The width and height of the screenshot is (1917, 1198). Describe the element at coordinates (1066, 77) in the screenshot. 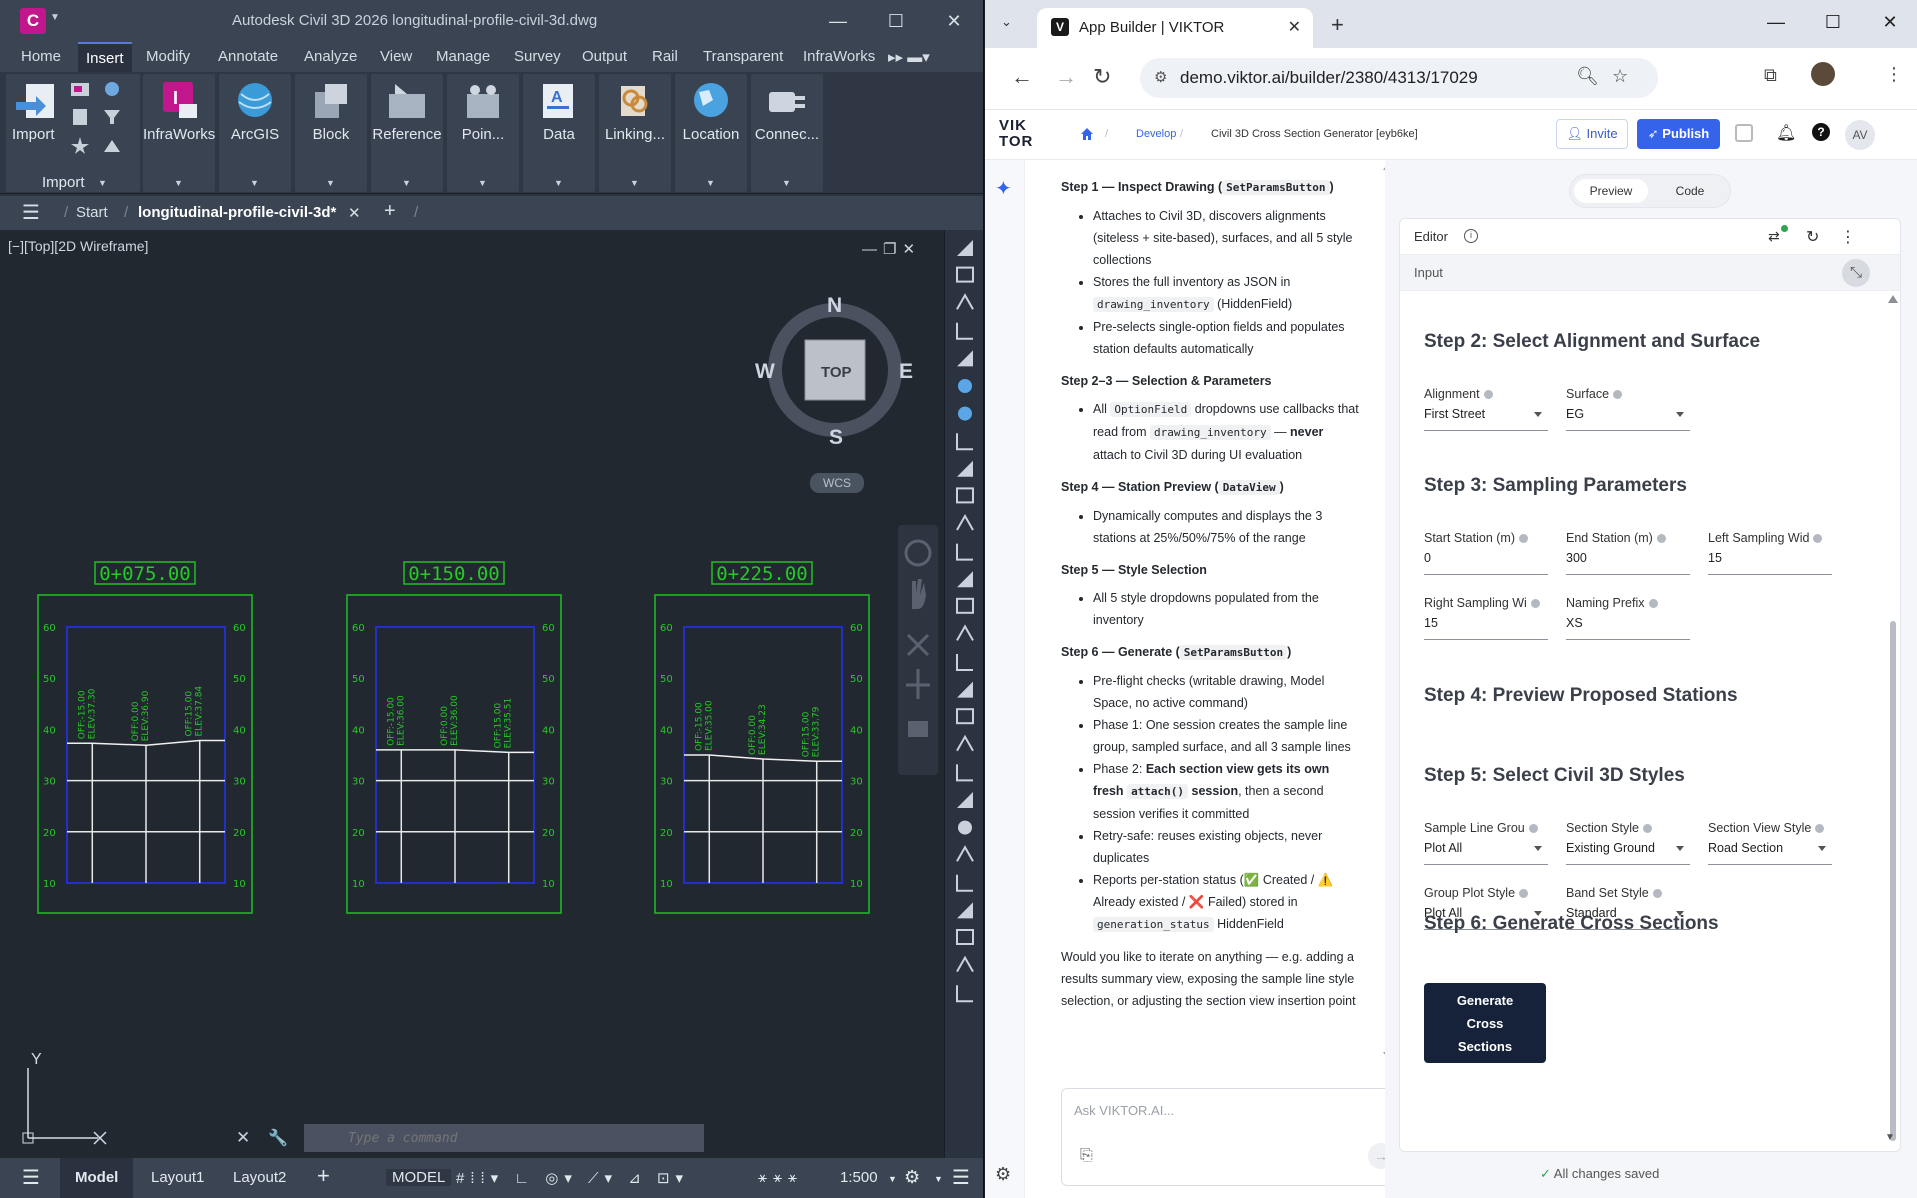

I see `forward-icon: →` at that location.